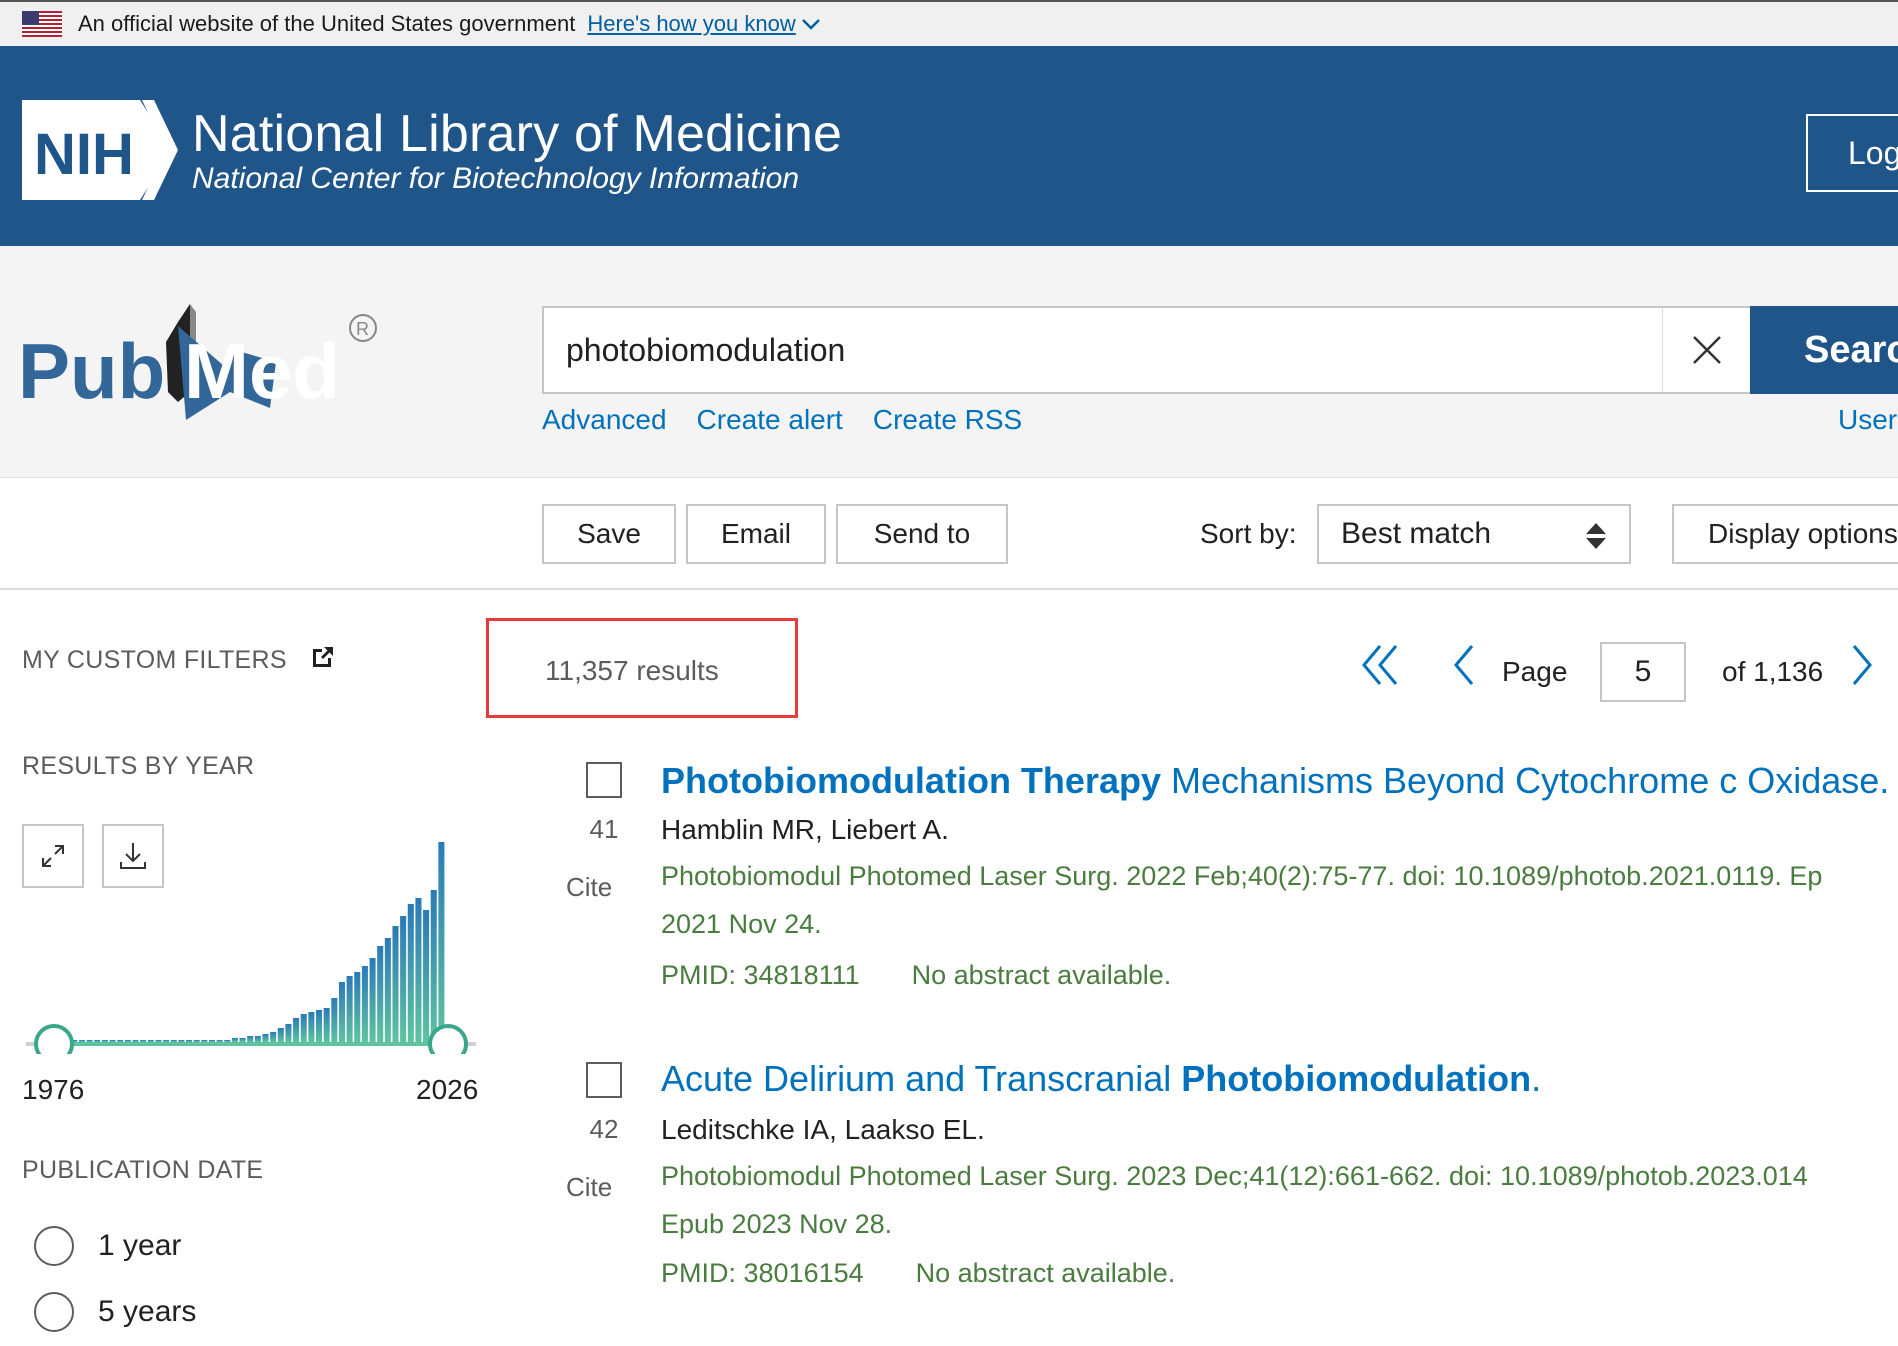  I want to click on result-title-highlight: Photobiomodulation, so click(1356, 1078).